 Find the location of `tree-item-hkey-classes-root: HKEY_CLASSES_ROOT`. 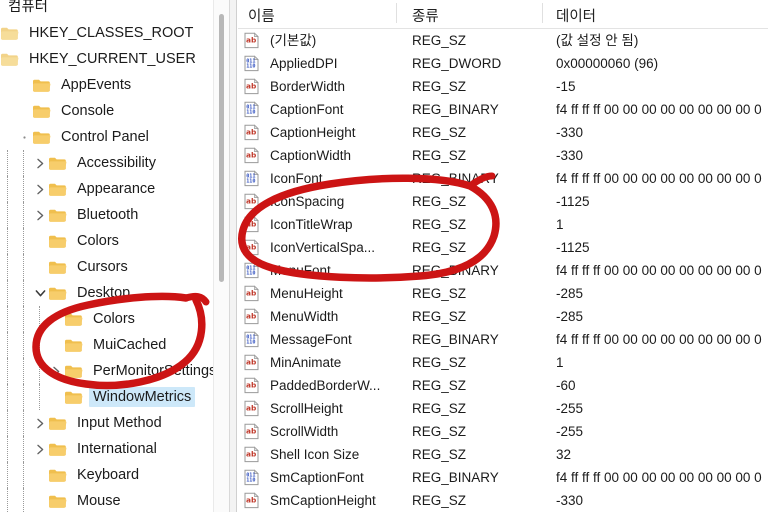

tree-item-hkey-classes-root: HKEY_CLASSES_ROOT is located at coordinates (114, 33).